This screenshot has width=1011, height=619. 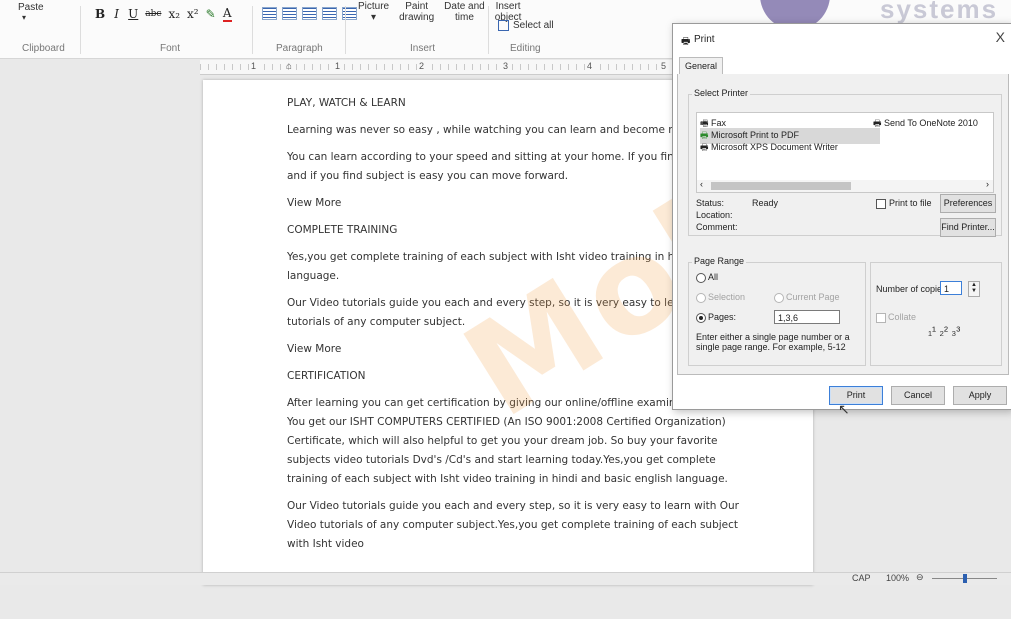 What do you see at coordinates (445, 67) in the screenshot?
I see `ruler: ⌂ 1 1 2 3 4 5` at bounding box center [445, 67].